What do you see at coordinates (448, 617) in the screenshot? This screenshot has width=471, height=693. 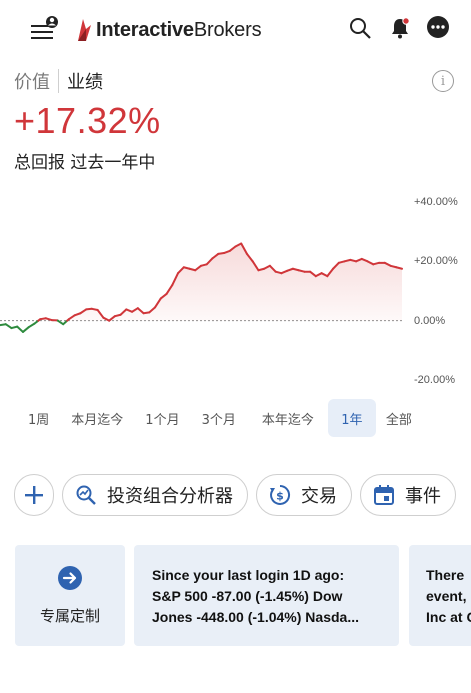 I see `card-text-line: Inc at C` at bounding box center [448, 617].